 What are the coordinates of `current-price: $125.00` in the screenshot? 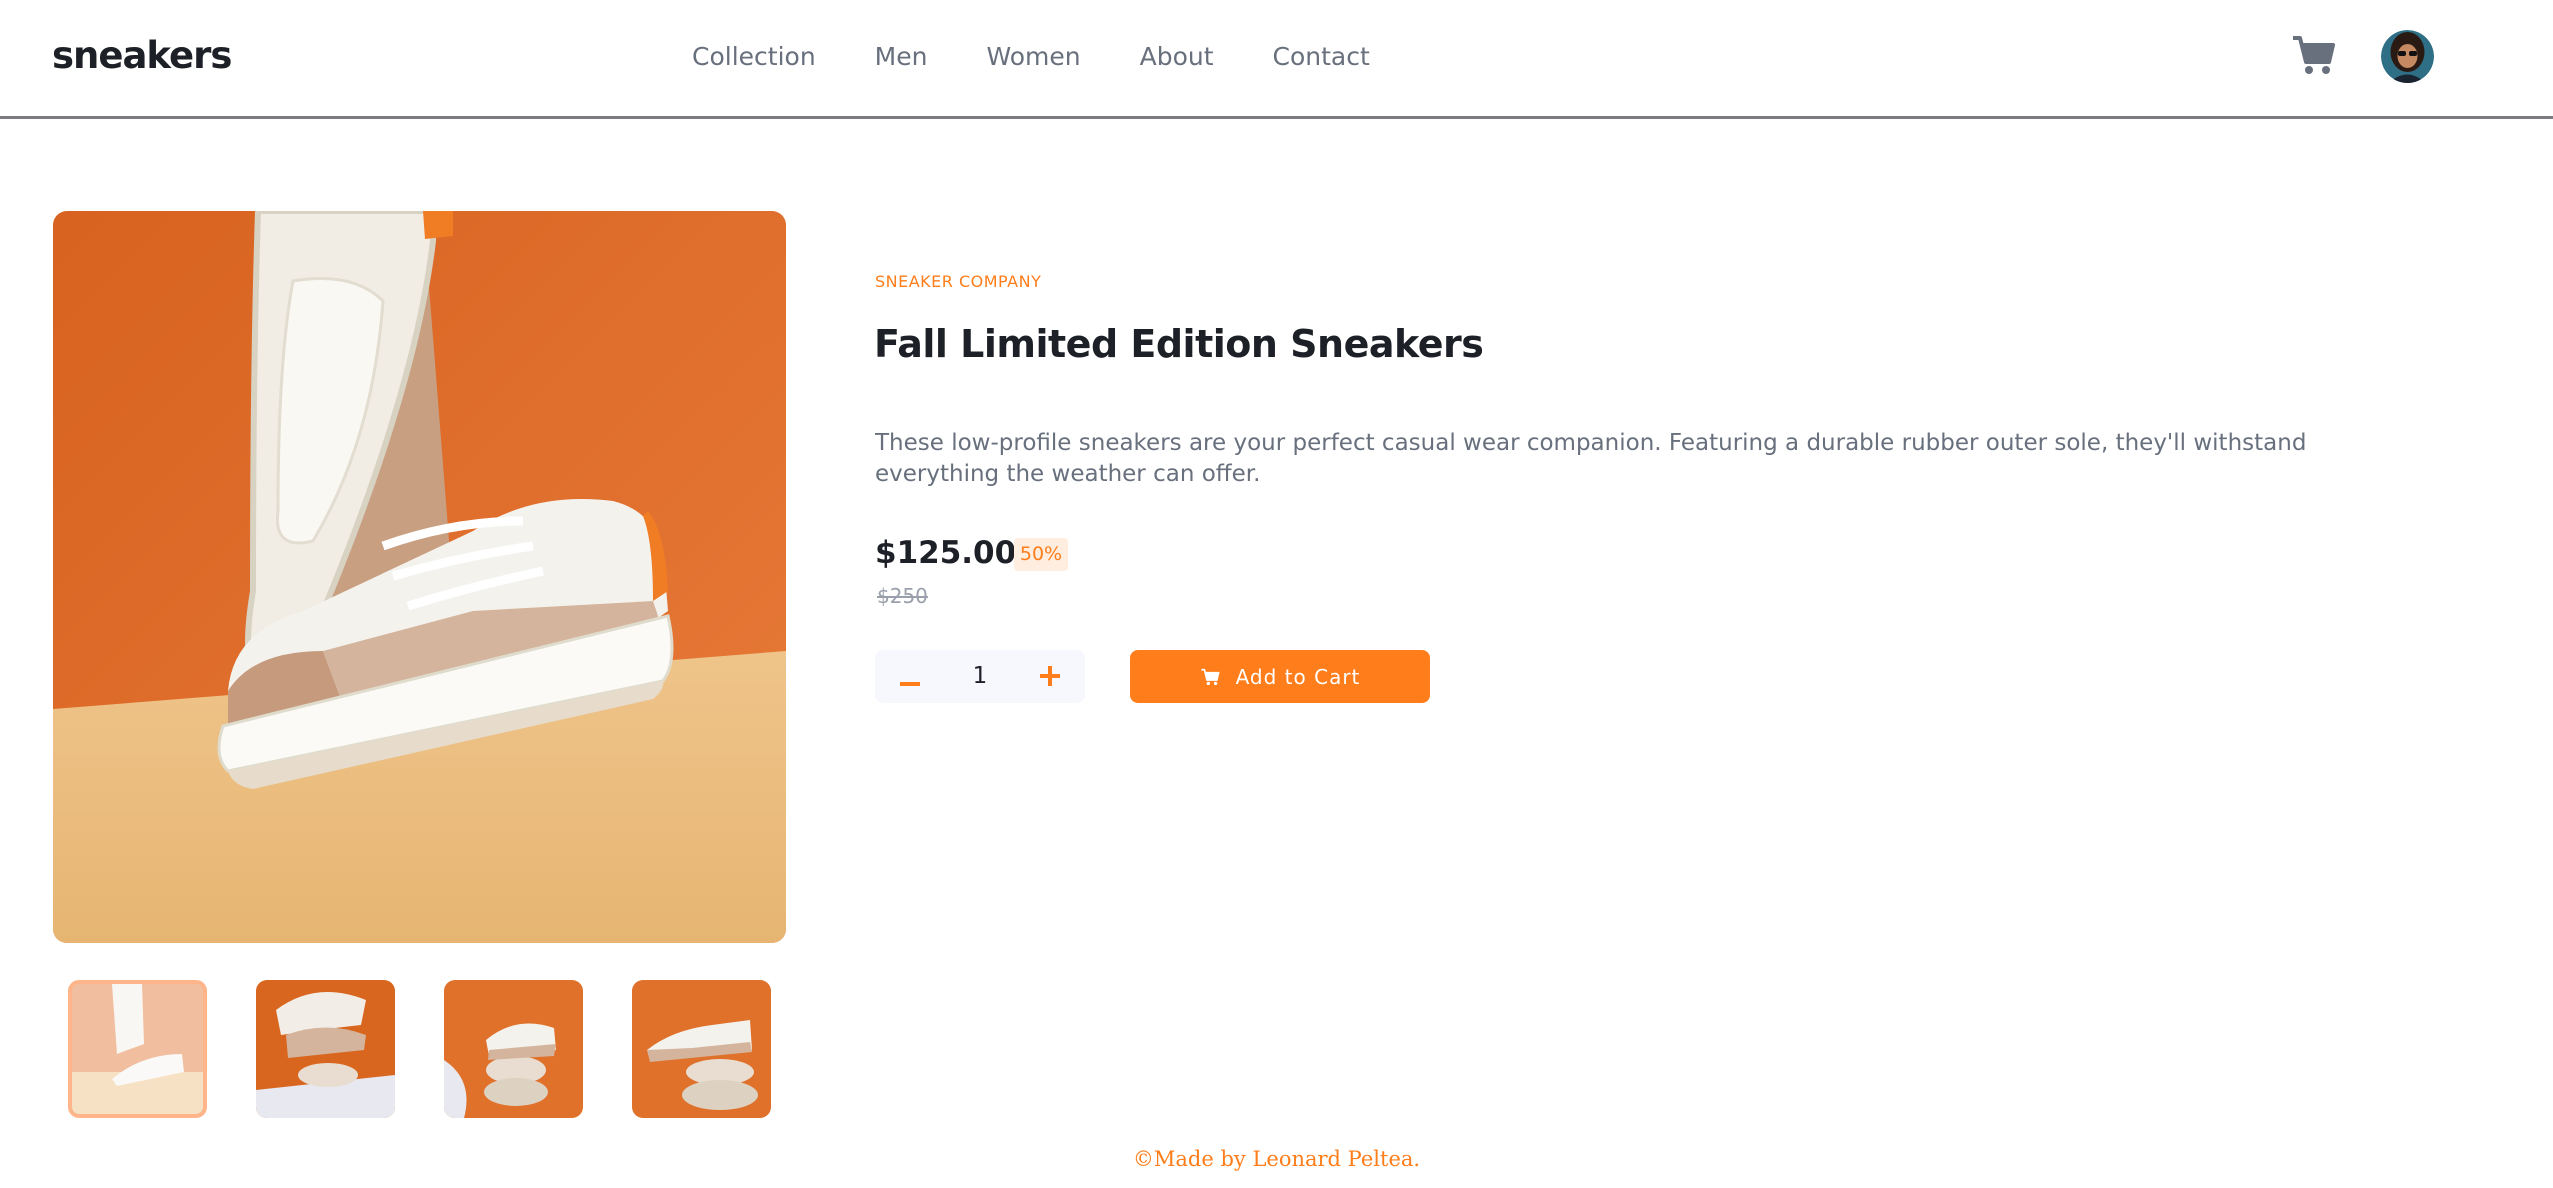 It's located at (946, 553).